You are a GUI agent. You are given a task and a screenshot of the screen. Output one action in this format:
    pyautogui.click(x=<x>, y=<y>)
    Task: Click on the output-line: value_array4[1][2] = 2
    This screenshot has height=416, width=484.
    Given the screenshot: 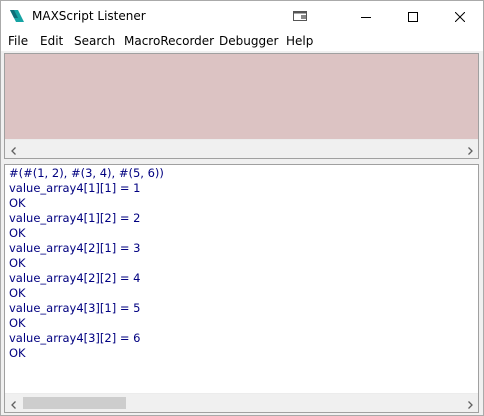 What is the action you would take?
    pyautogui.click(x=75, y=218)
    